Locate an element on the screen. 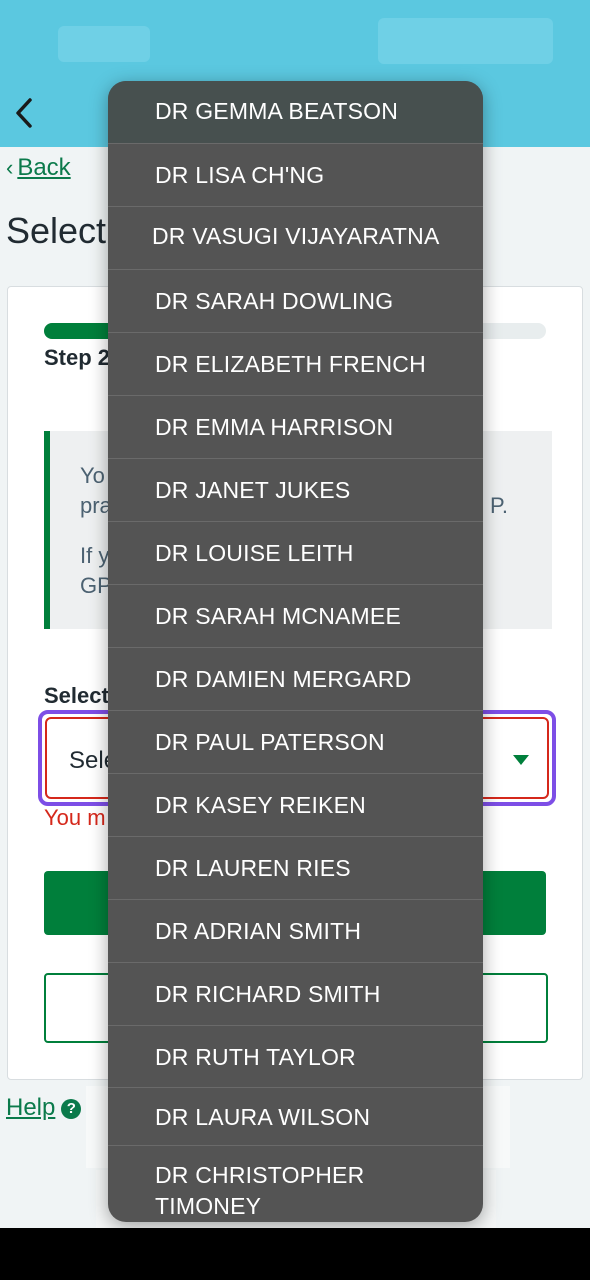 Image resolution: width=590 pixels, height=1280 pixels. dropdown-option-label: DR SARAH DOWLING is located at coordinates (274, 301).